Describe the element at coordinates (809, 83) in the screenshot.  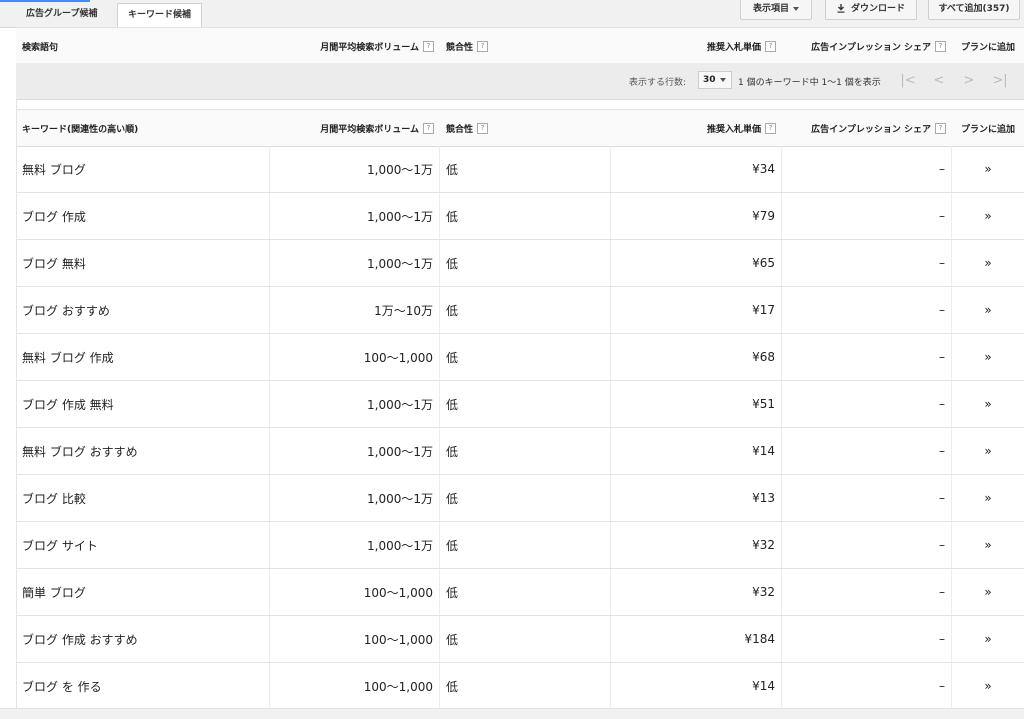
I see `pagination-info: 1 個のキーワード中 1〜1 個を表示` at that location.